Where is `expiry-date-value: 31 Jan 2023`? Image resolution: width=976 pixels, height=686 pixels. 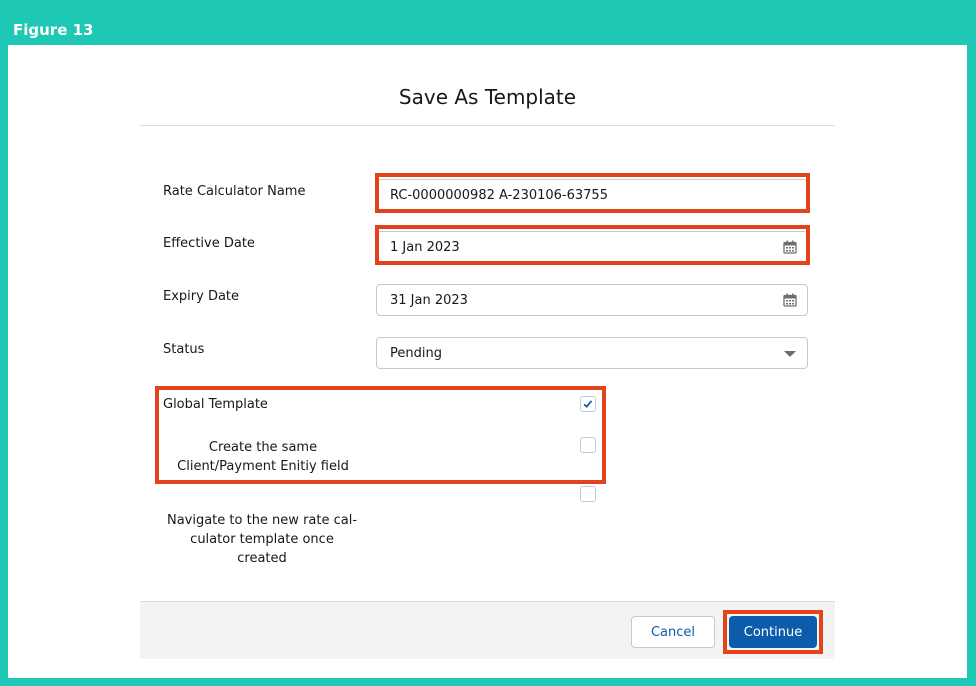 expiry-date-value: 31 Jan 2023 is located at coordinates (429, 300).